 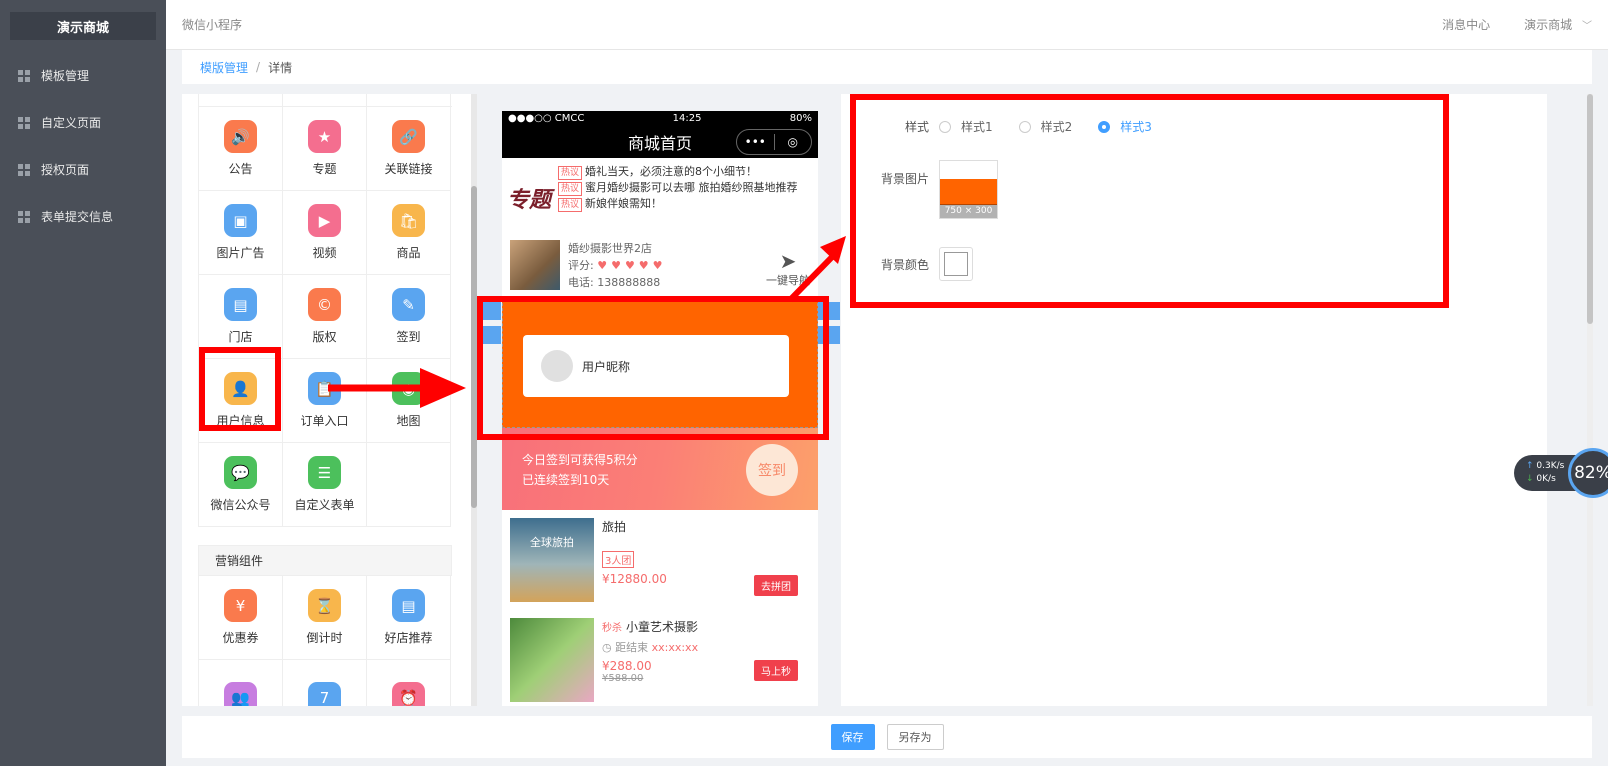 I want to click on basic-component-10: 📋 订单入口, so click(x=325, y=401).